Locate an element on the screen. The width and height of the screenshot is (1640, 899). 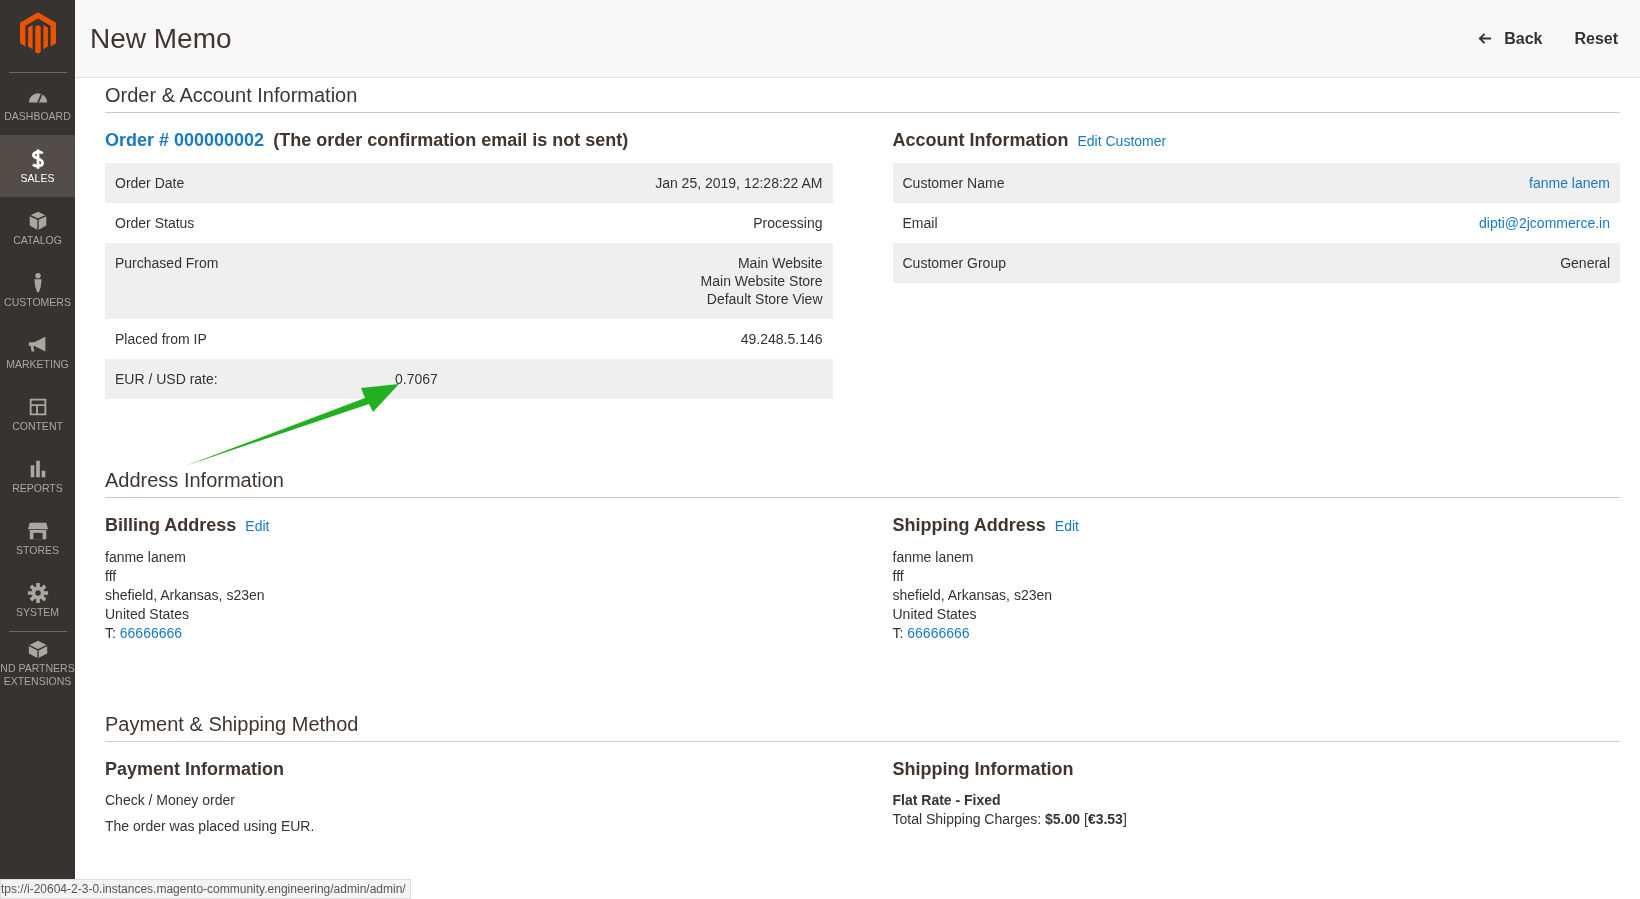
blocks-icon is located at coordinates (37, 649).